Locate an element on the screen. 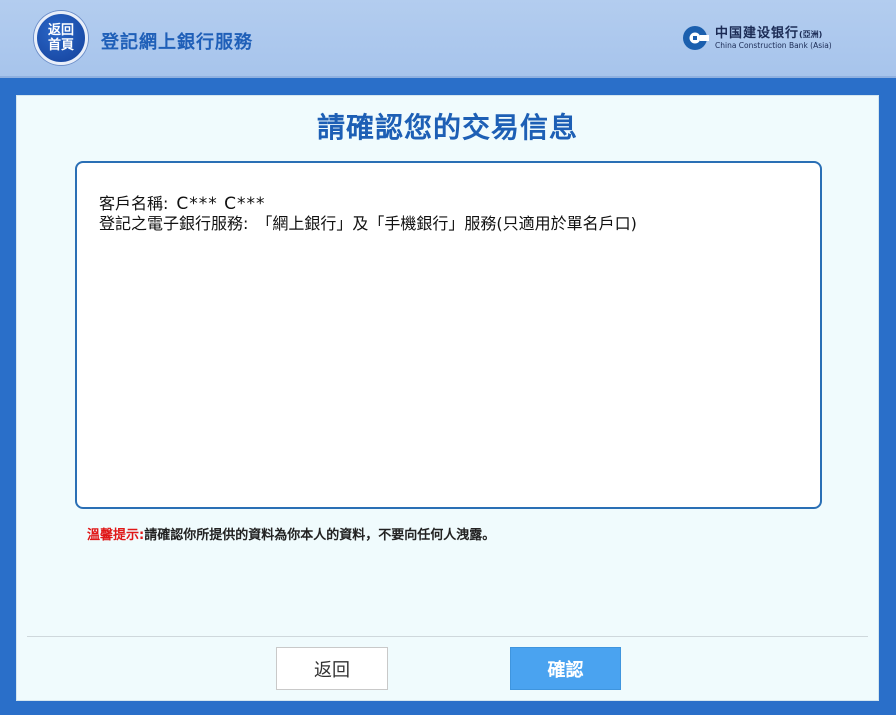 The image size is (896, 715). service-row: 登記之電子銀行服務: 「網上銀行」及「手機銀行」服務(只適用於單名戶口) is located at coordinates (448, 224).